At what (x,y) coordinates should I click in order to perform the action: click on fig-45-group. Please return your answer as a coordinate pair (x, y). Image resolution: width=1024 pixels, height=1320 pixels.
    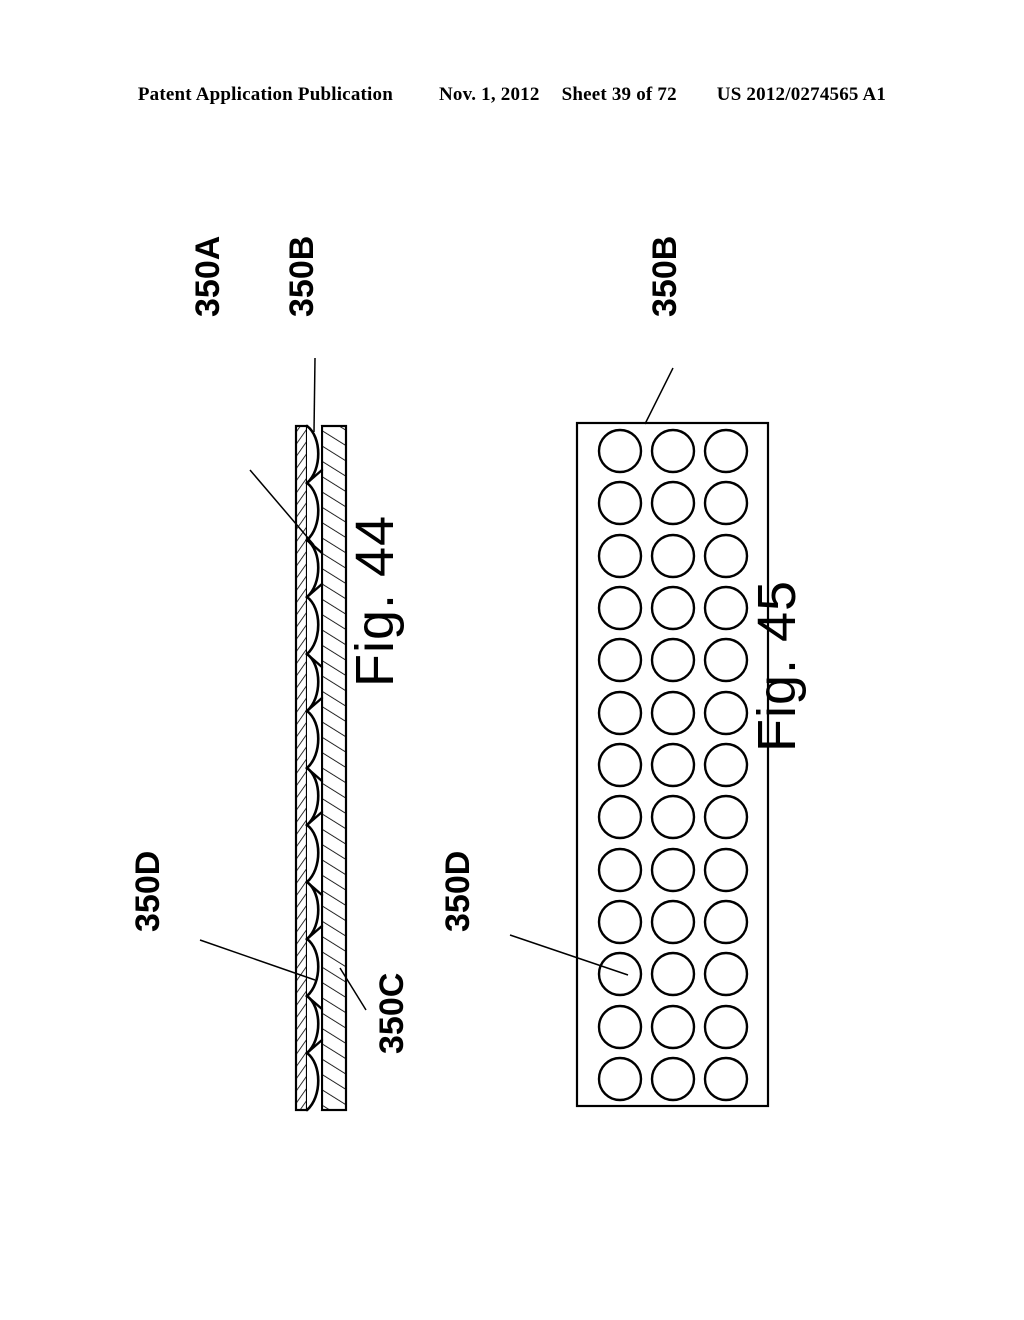
    Looking at the image, I should click on (639, 737).